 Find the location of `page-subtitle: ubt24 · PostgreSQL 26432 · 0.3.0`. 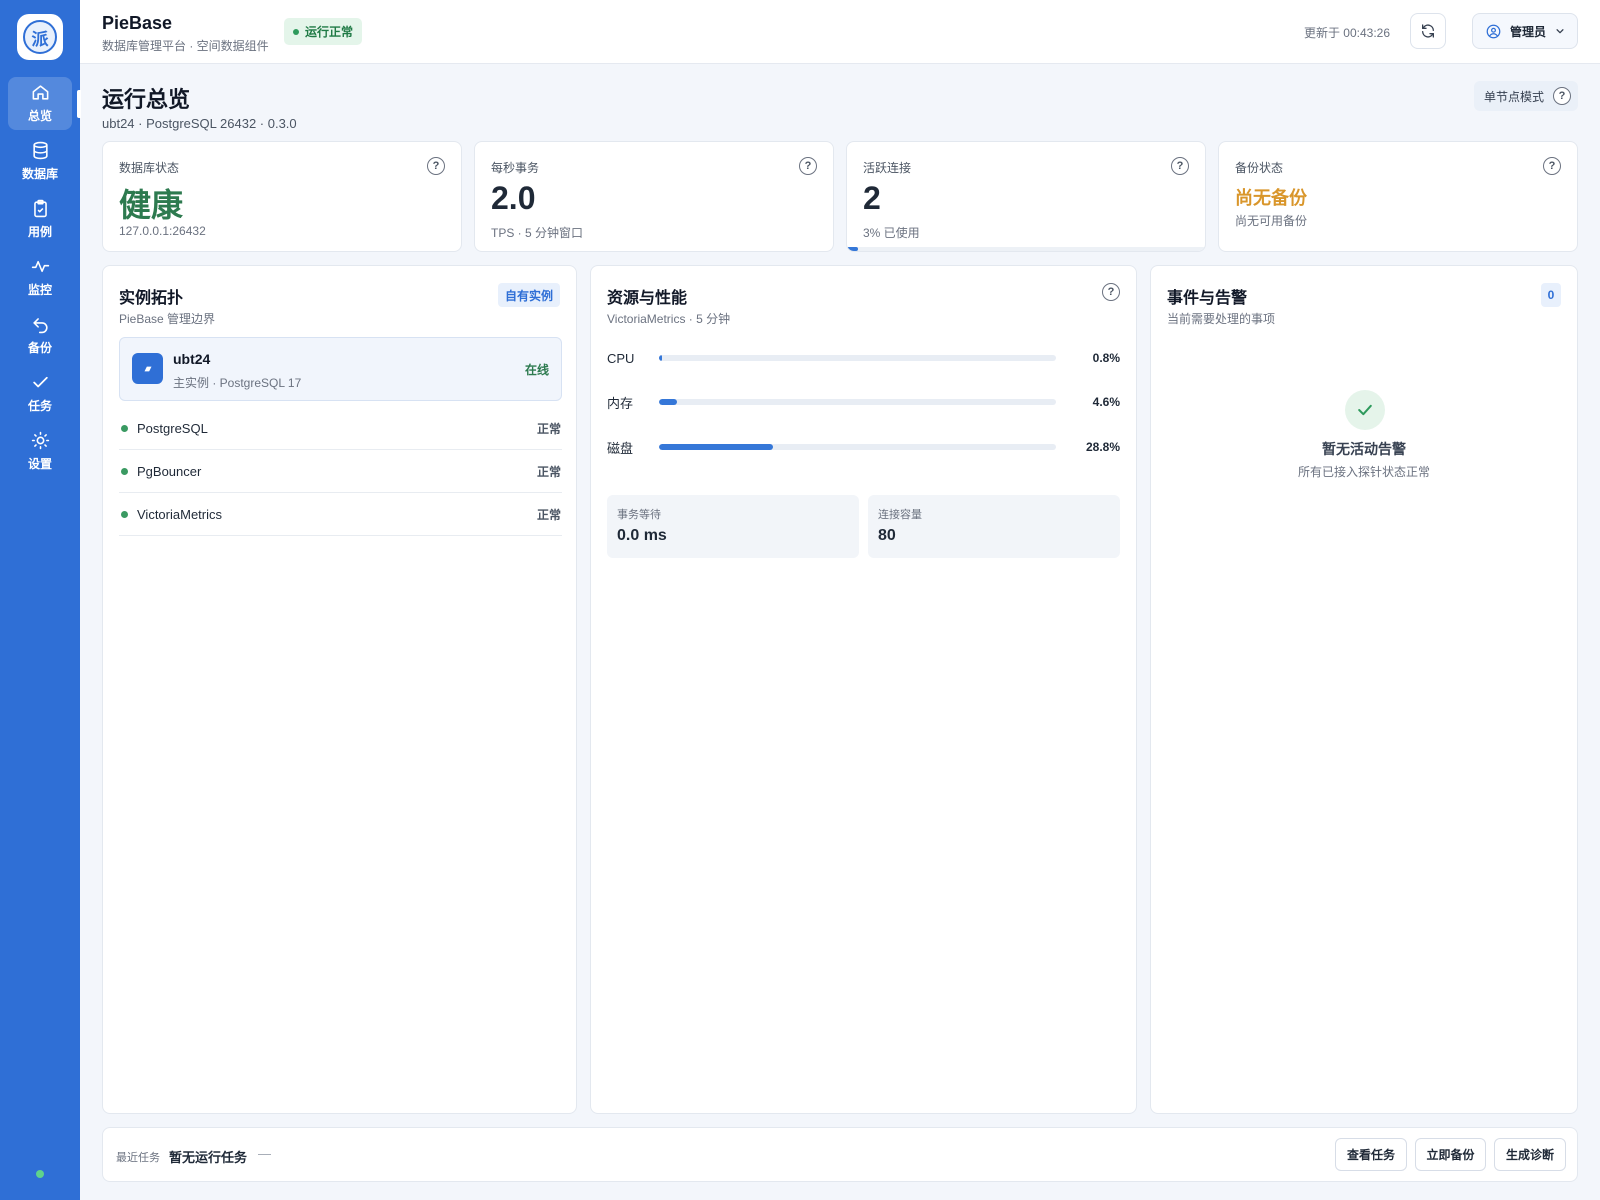

page-subtitle: ubt24 · PostgreSQL 26432 · 0.3.0 is located at coordinates (199, 123).